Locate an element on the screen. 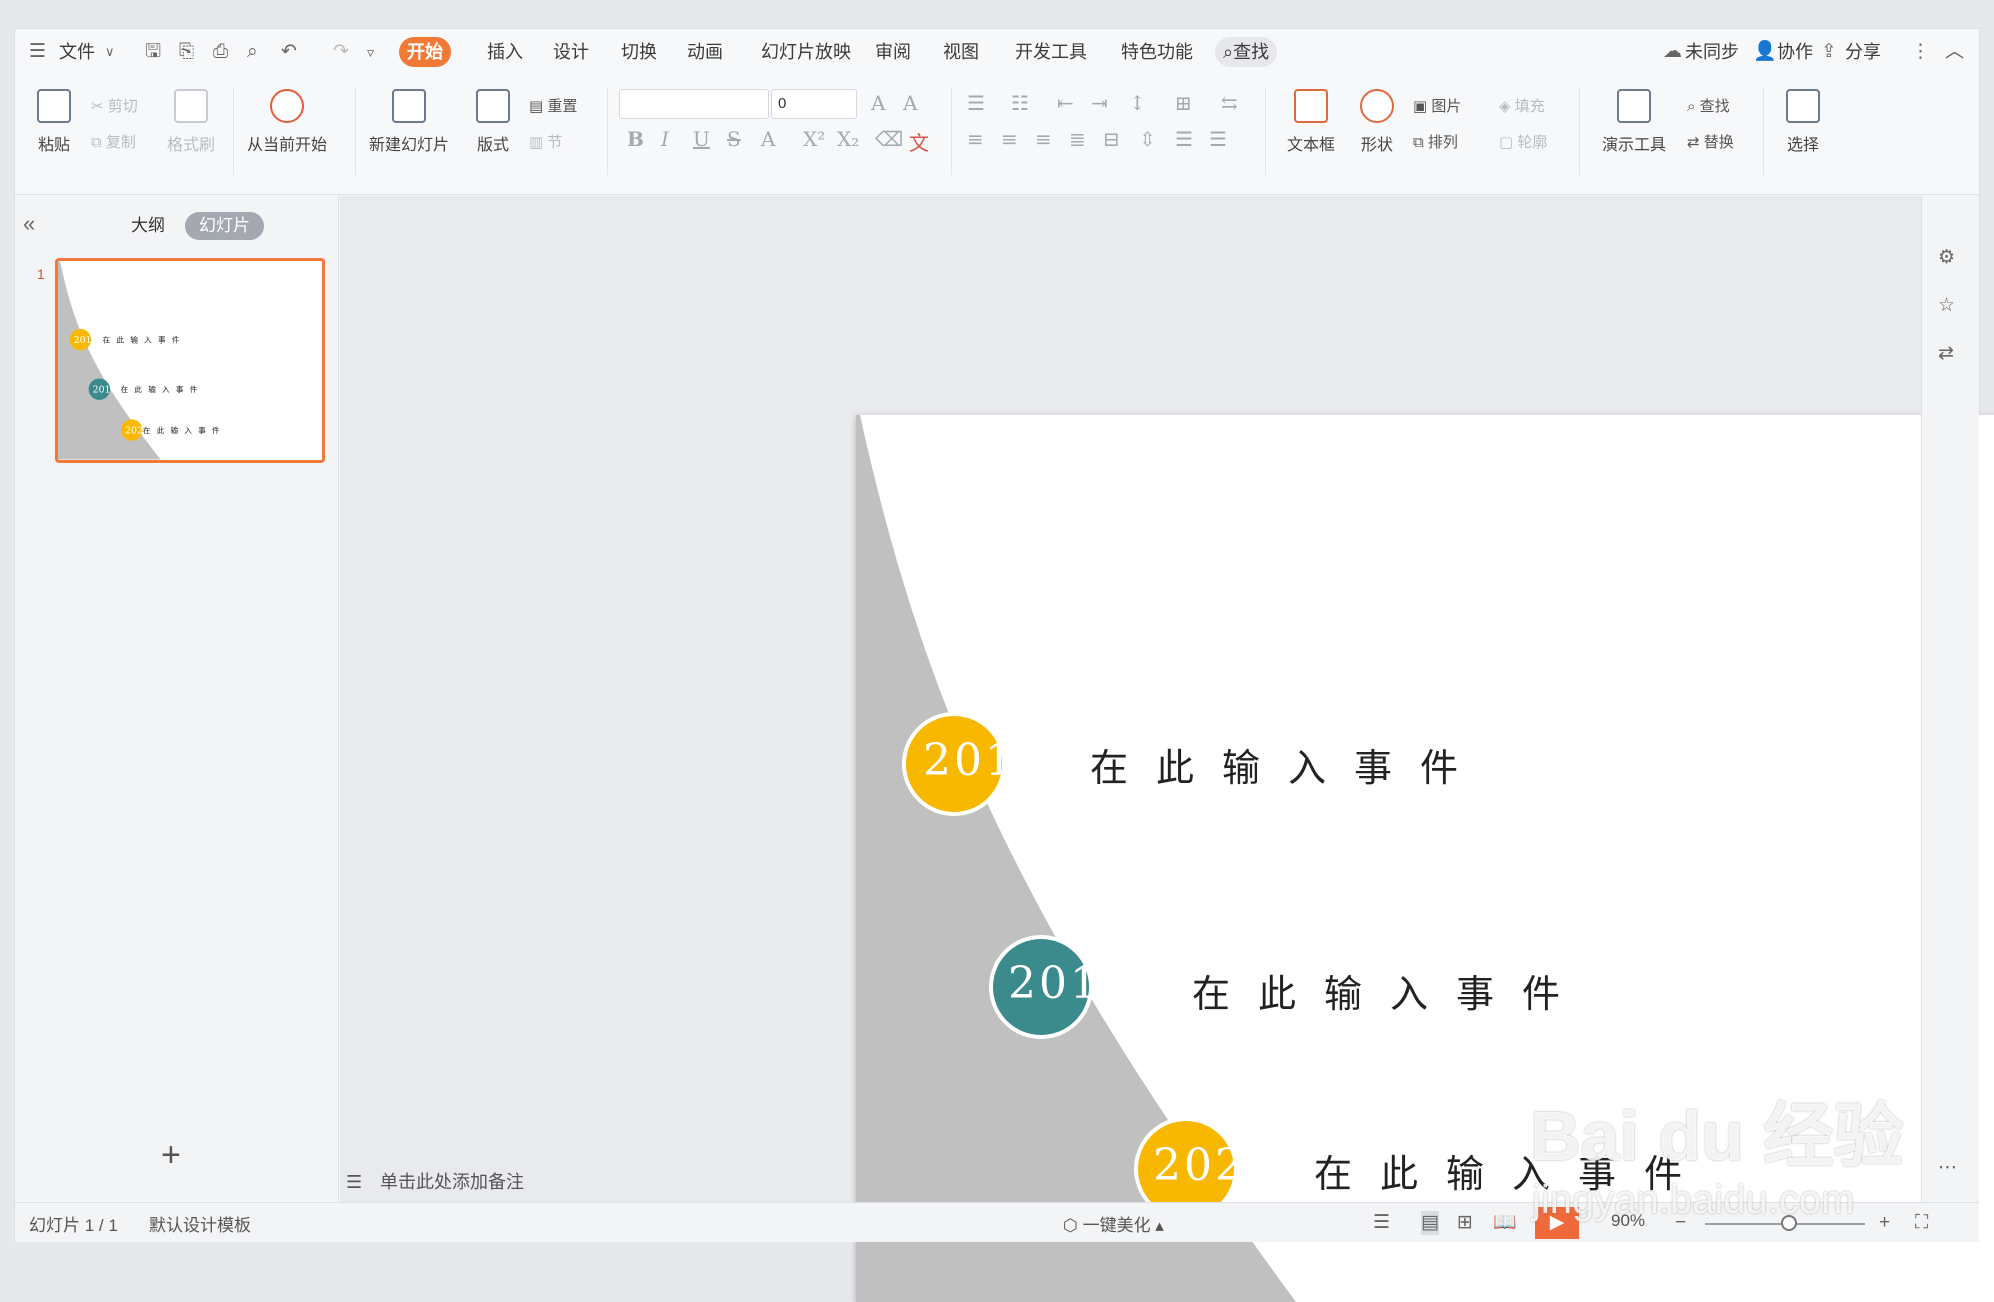 The image size is (1994, 1302). redo-icon: ↷ is located at coordinates (341, 52).